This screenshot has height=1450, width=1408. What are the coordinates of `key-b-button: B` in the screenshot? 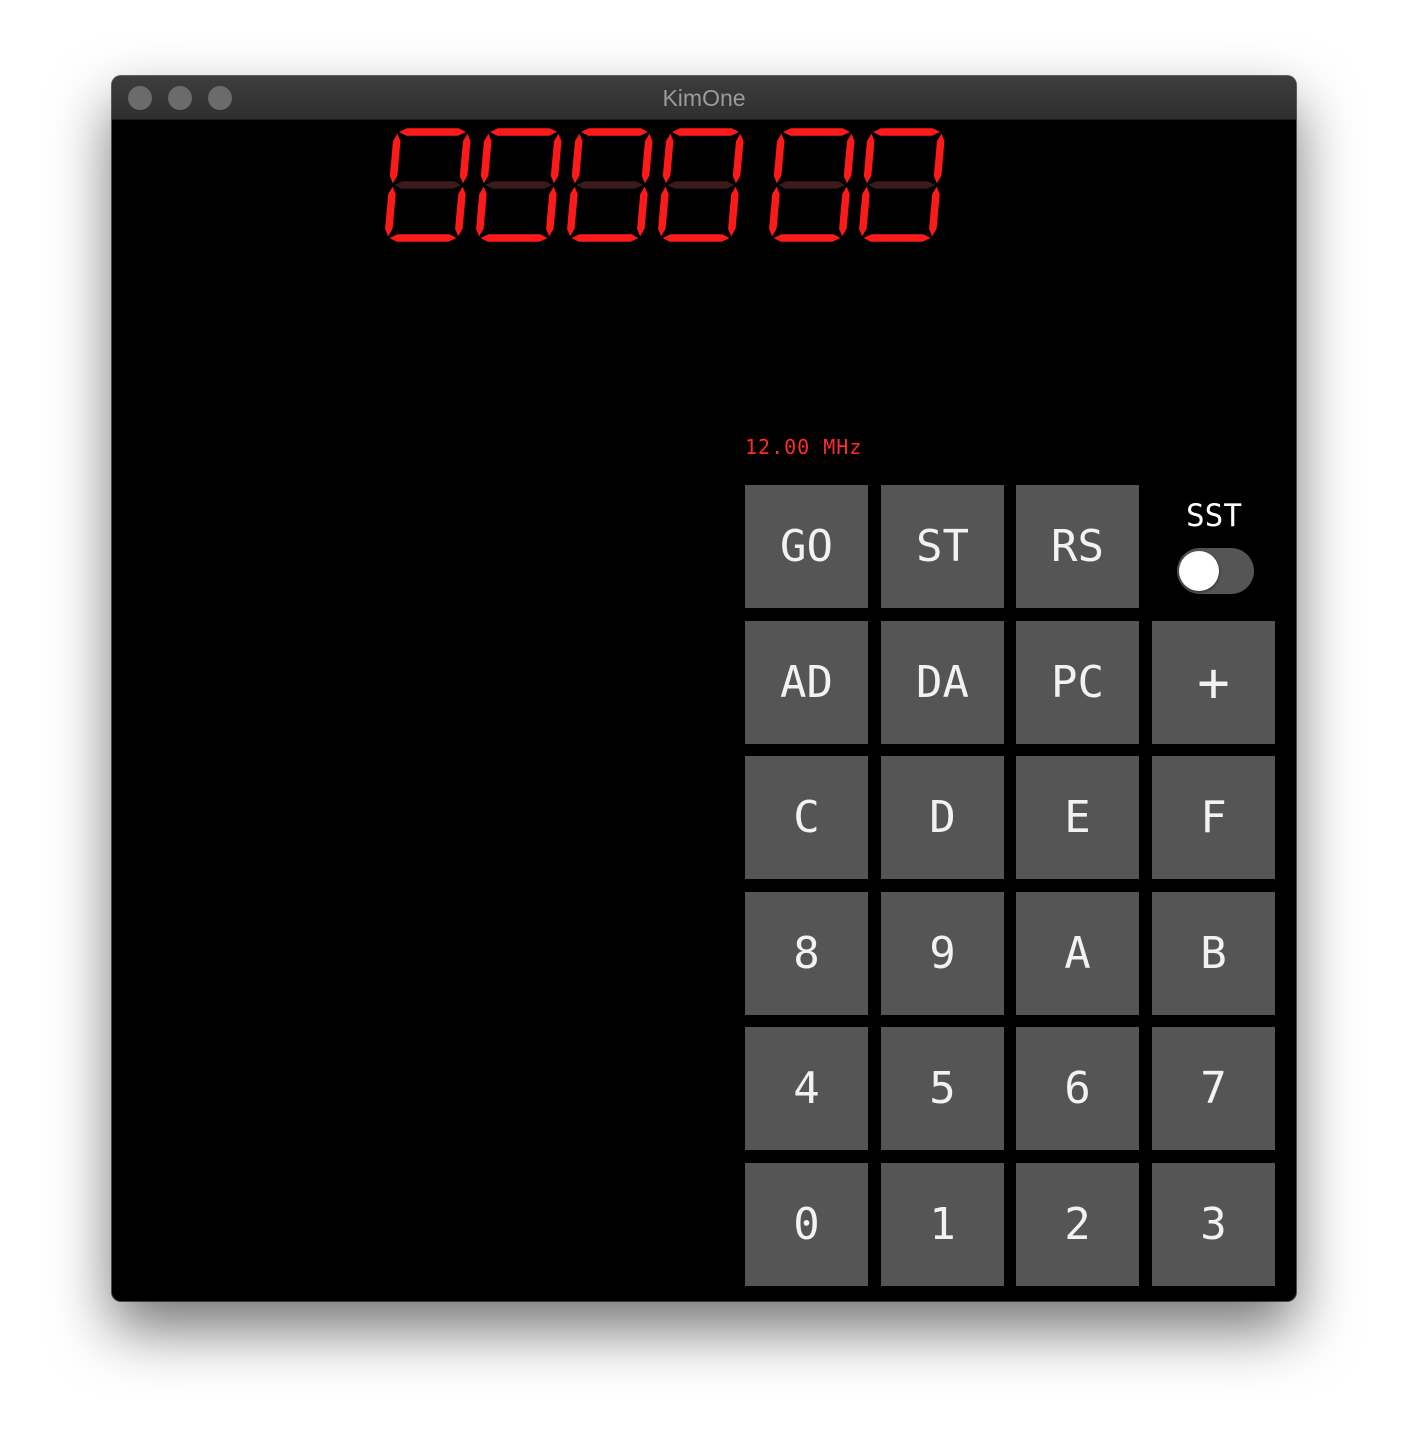 It's located at (1213, 953).